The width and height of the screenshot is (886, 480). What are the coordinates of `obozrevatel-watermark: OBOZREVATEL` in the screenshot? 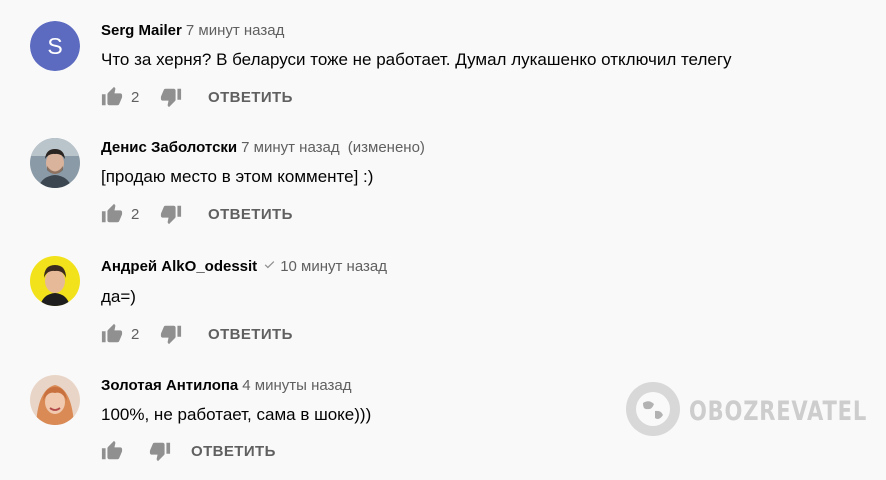 It's located at (755, 411).